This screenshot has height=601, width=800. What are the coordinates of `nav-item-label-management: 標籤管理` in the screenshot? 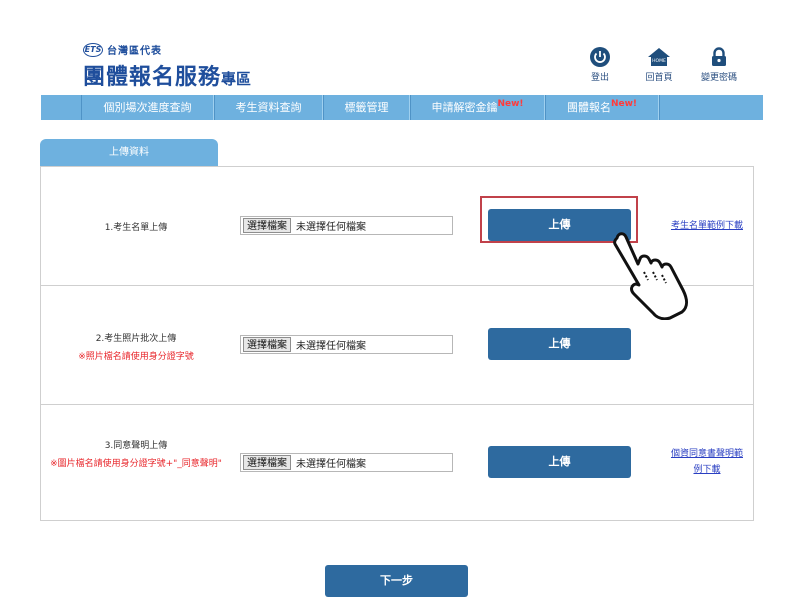 It's located at (366, 107).